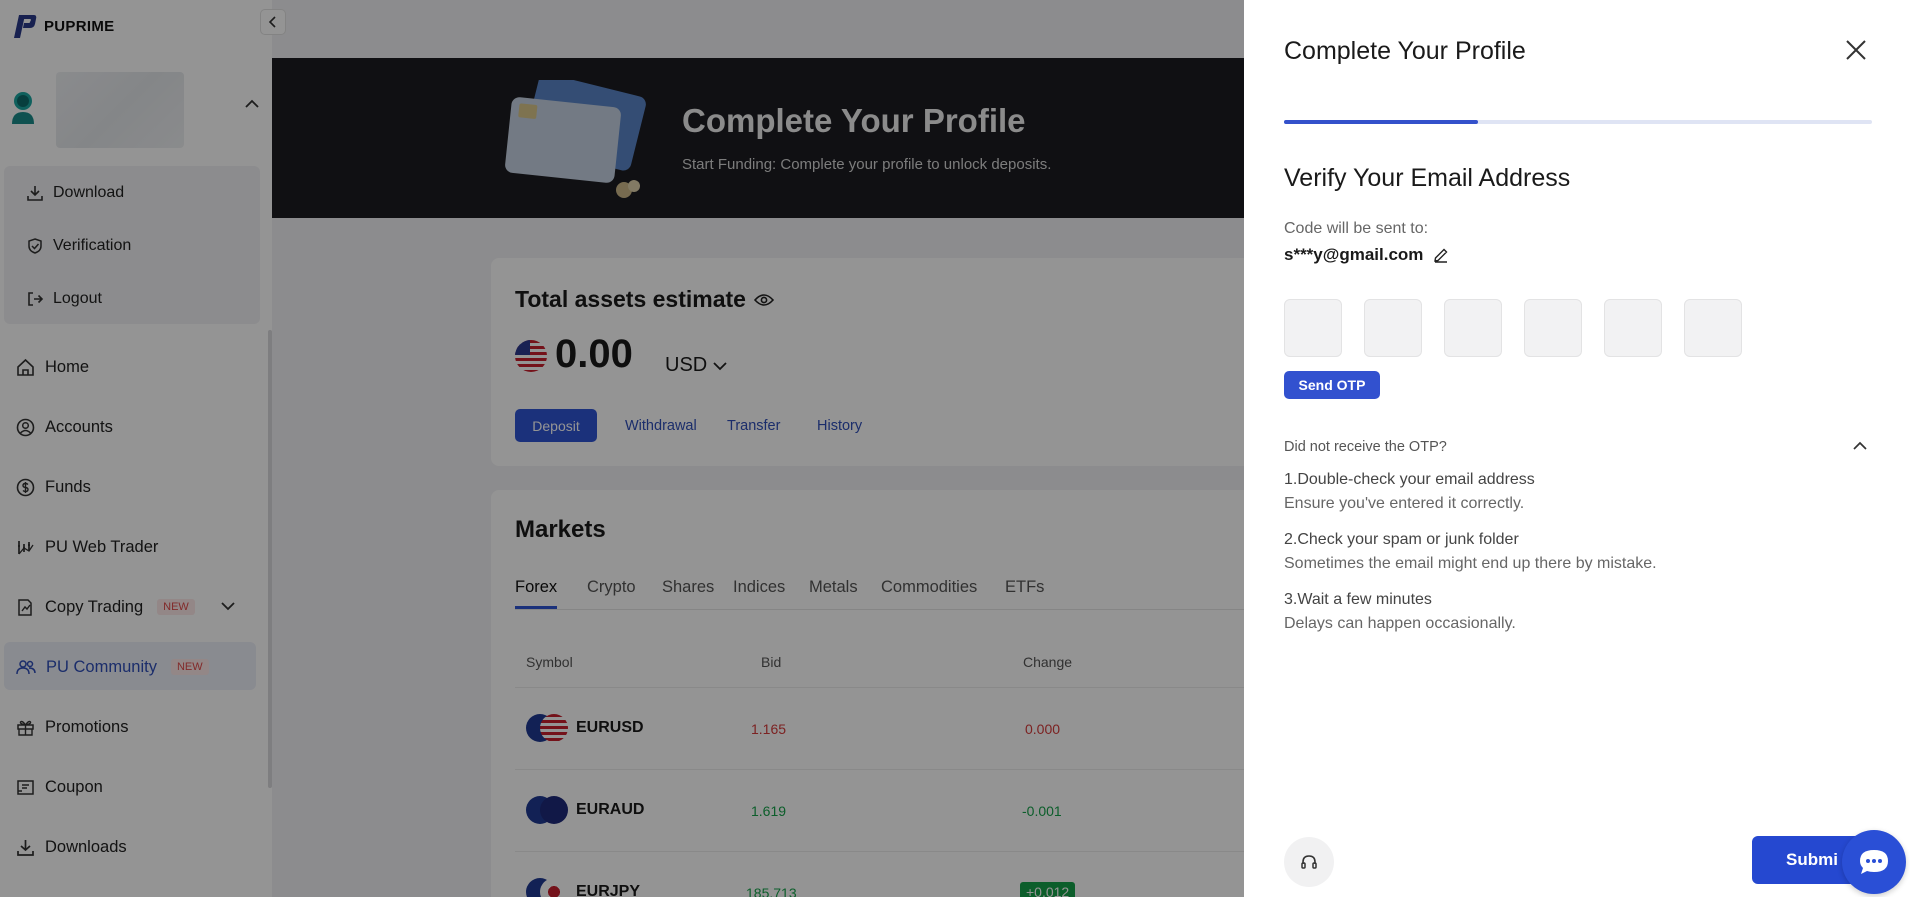 The width and height of the screenshot is (1910, 897). Describe the element at coordinates (1860, 446) in the screenshot. I see `chevron-up-icon` at that location.